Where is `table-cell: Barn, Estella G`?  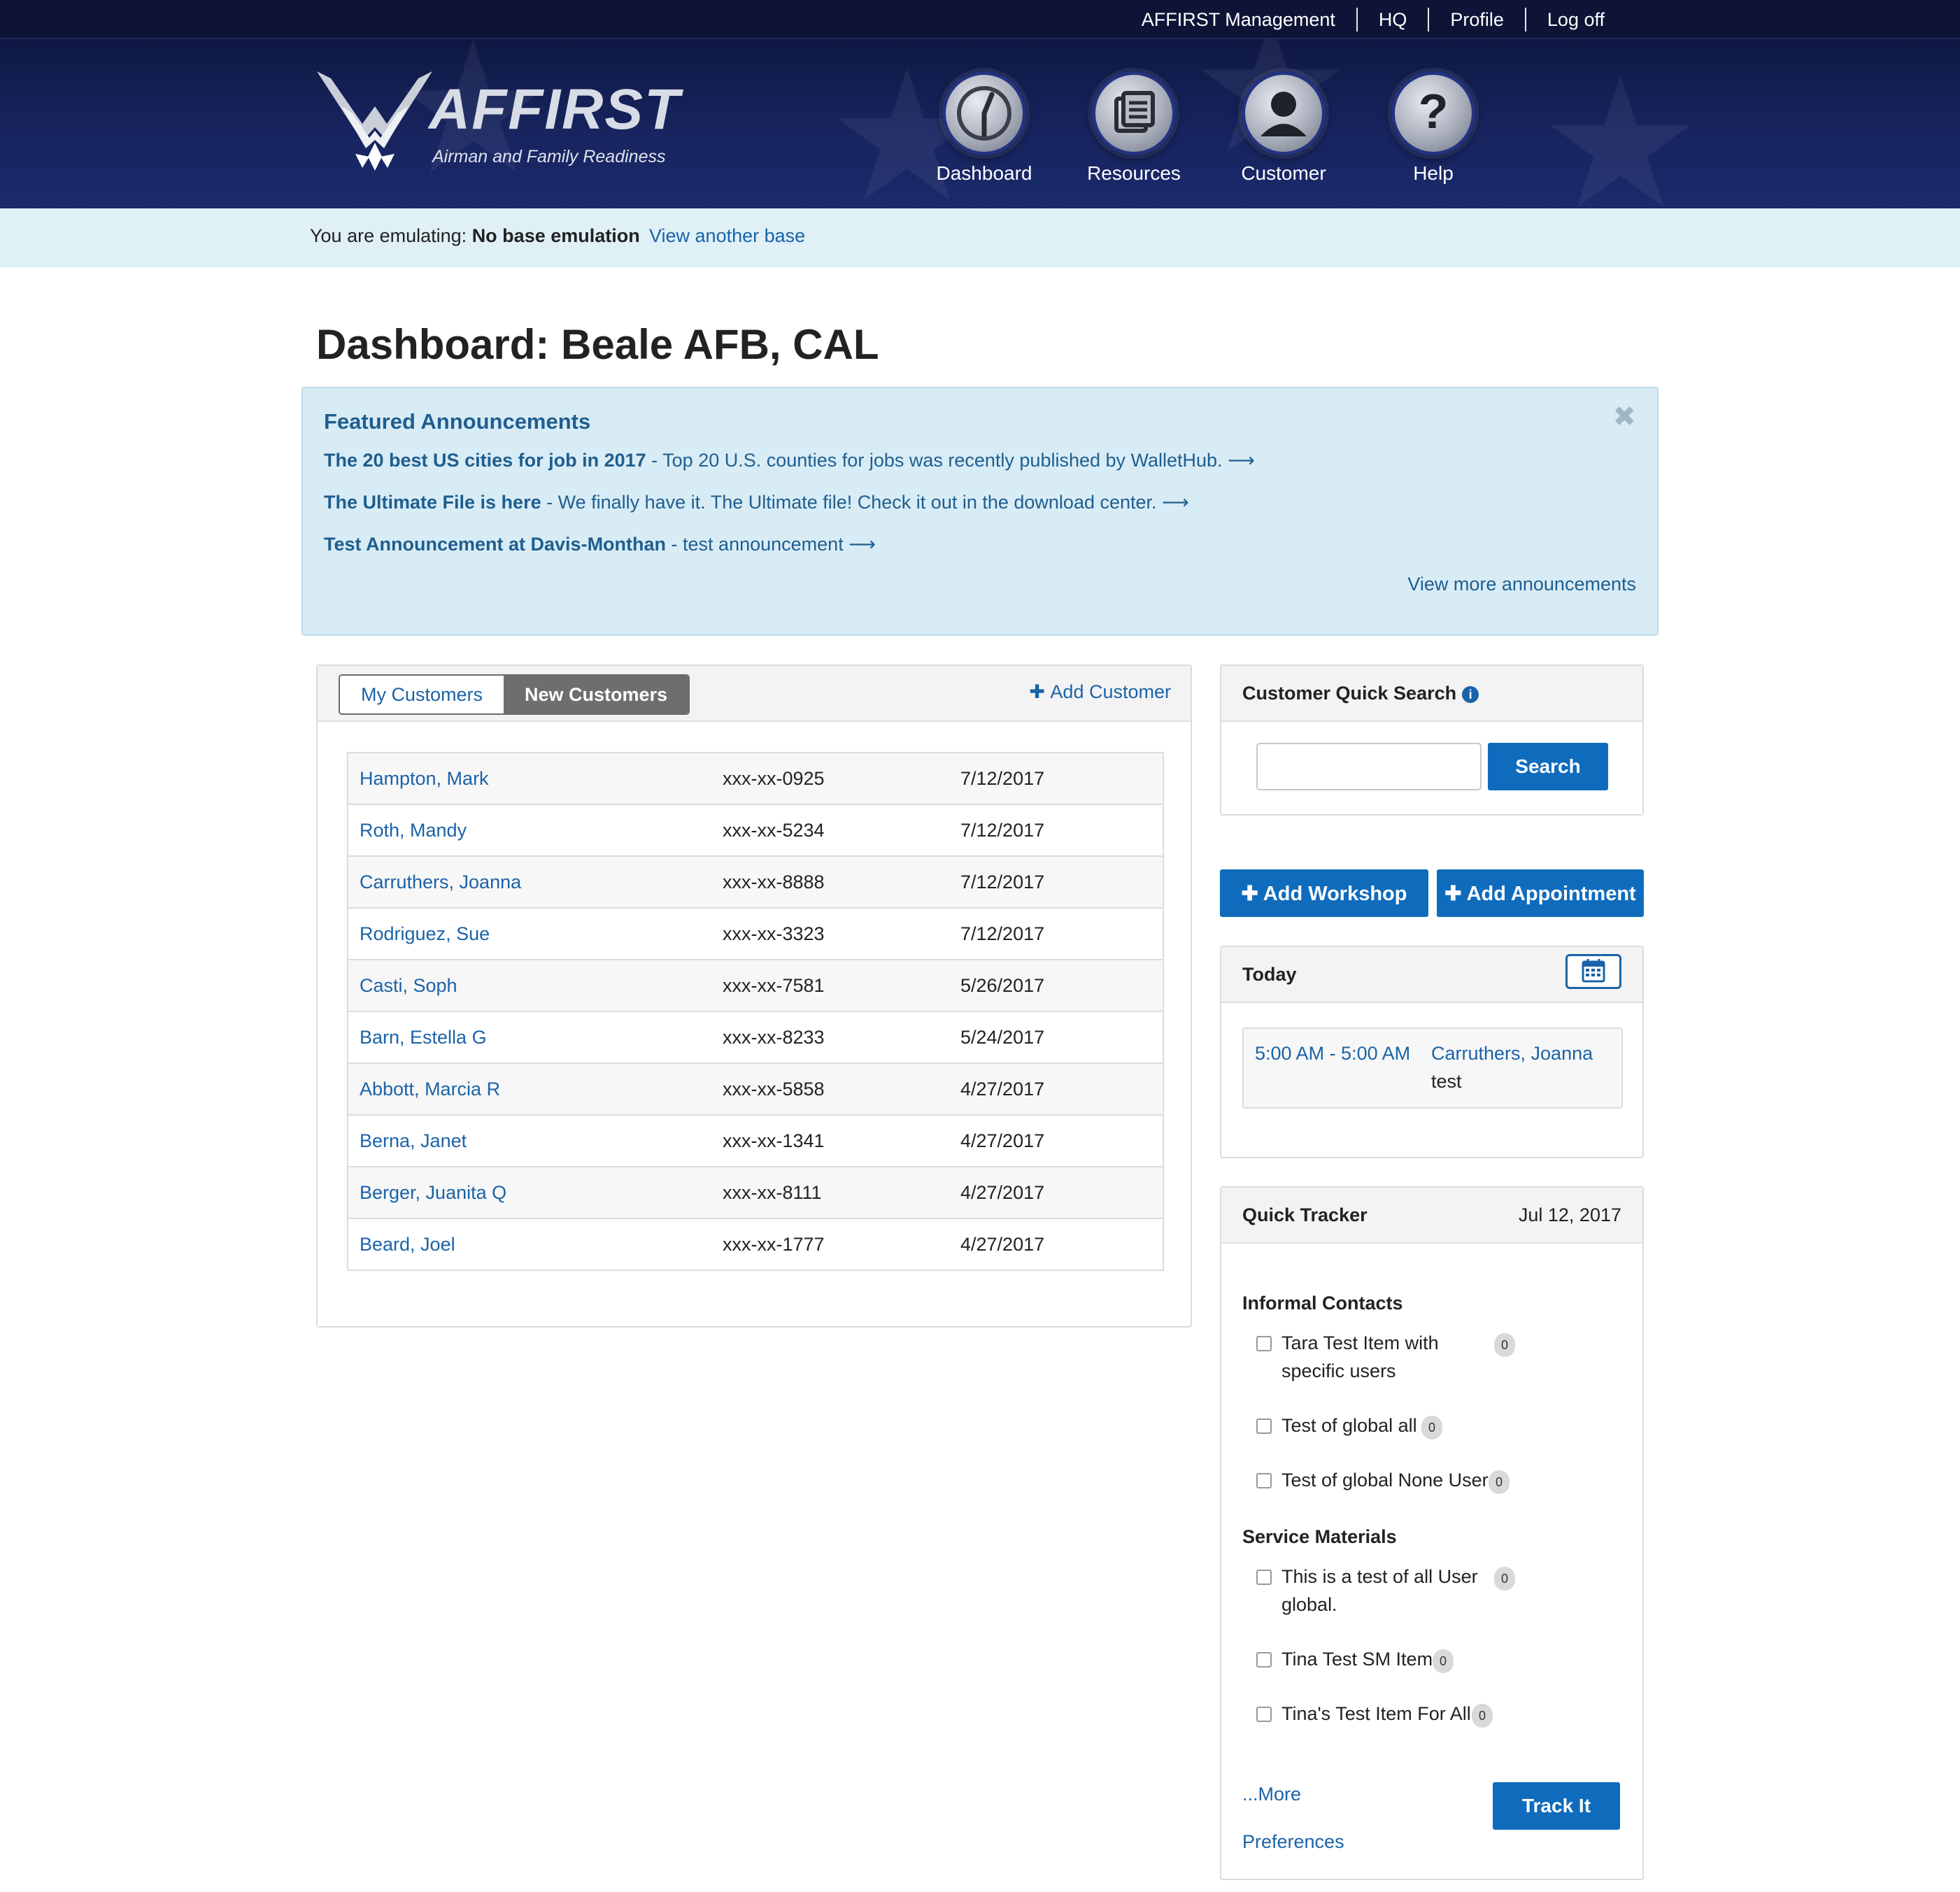
table-cell: Barn, Estella G is located at coordinates (529, 1037).